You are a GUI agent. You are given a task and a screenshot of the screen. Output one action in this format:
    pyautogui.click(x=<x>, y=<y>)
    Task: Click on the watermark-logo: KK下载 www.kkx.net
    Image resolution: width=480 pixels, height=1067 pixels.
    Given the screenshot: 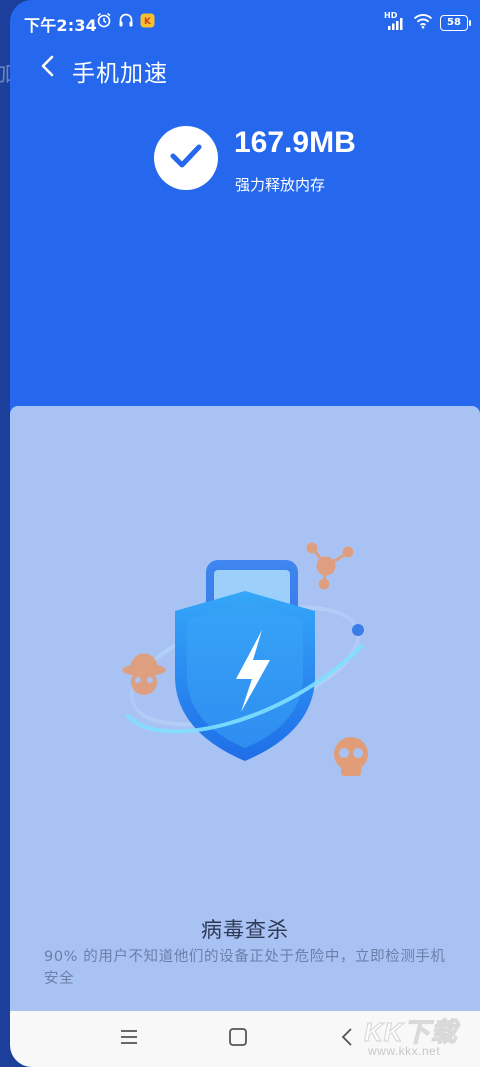 What is the action you would take?
    pyautogui.click(x=418, y=1036)
    